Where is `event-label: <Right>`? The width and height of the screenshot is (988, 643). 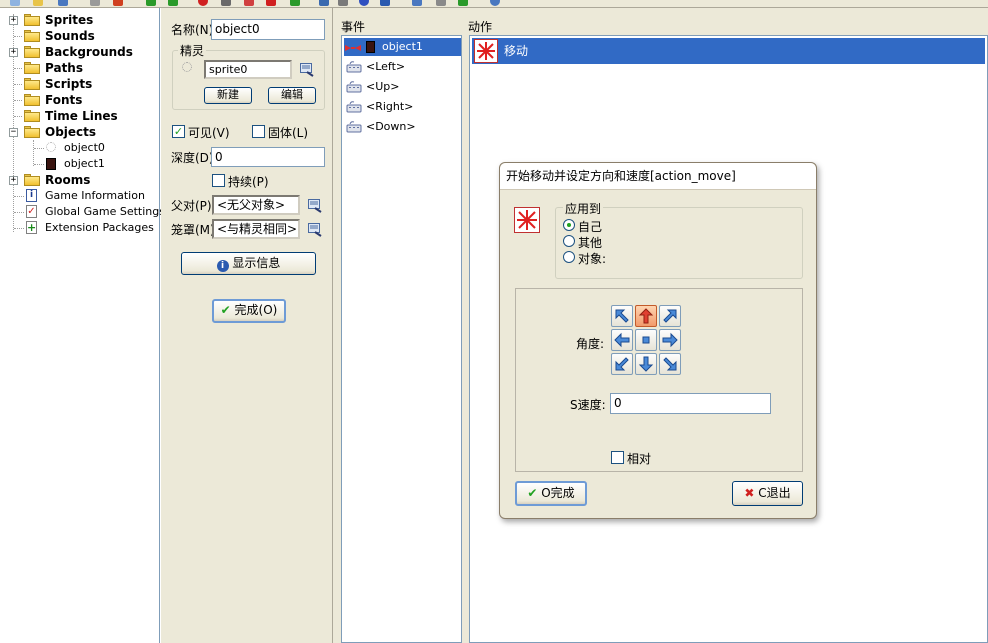
event-label: <Right> is located at coordinates (390, 106).